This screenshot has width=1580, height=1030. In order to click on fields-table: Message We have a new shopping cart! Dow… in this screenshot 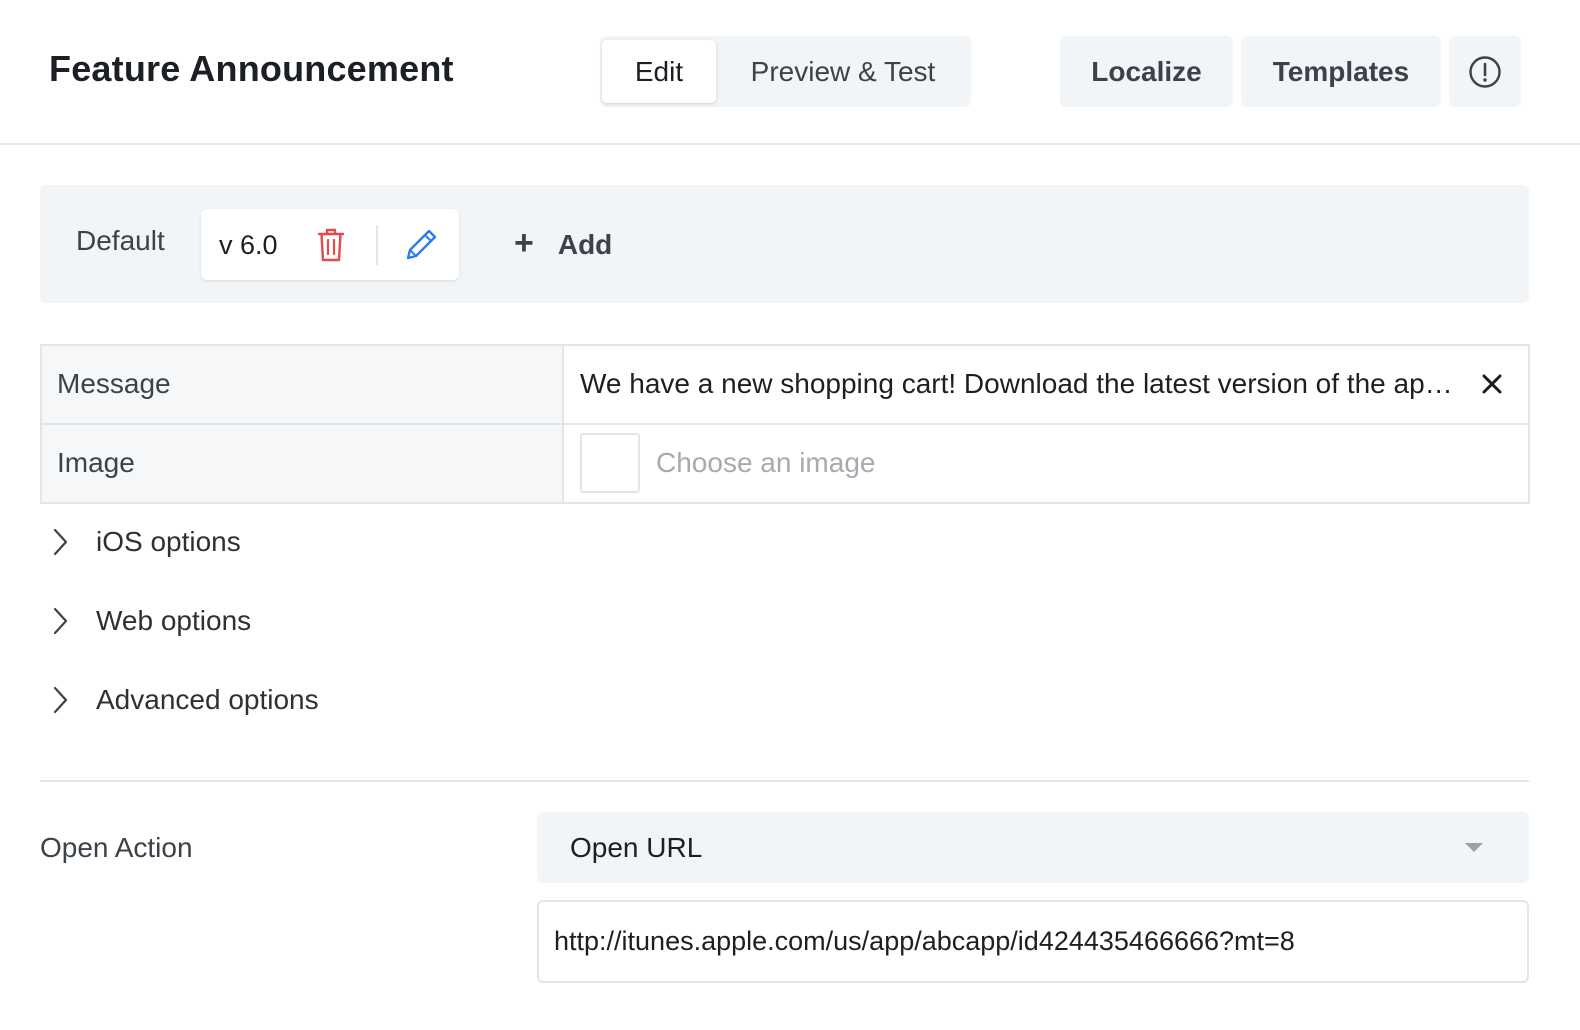, I will do `click(785, 424)`.